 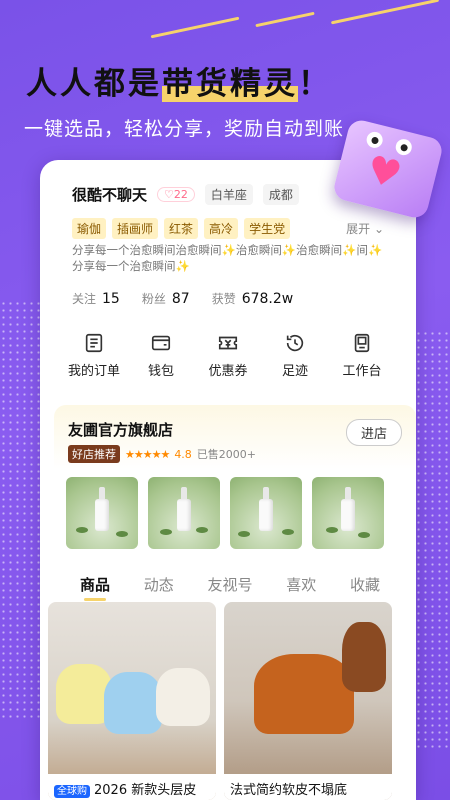 What do you see at coordinates (147, 454) in the screenshot?
I see `rating-stars-icon: ★★★★★` at bounding box center [147, 454].